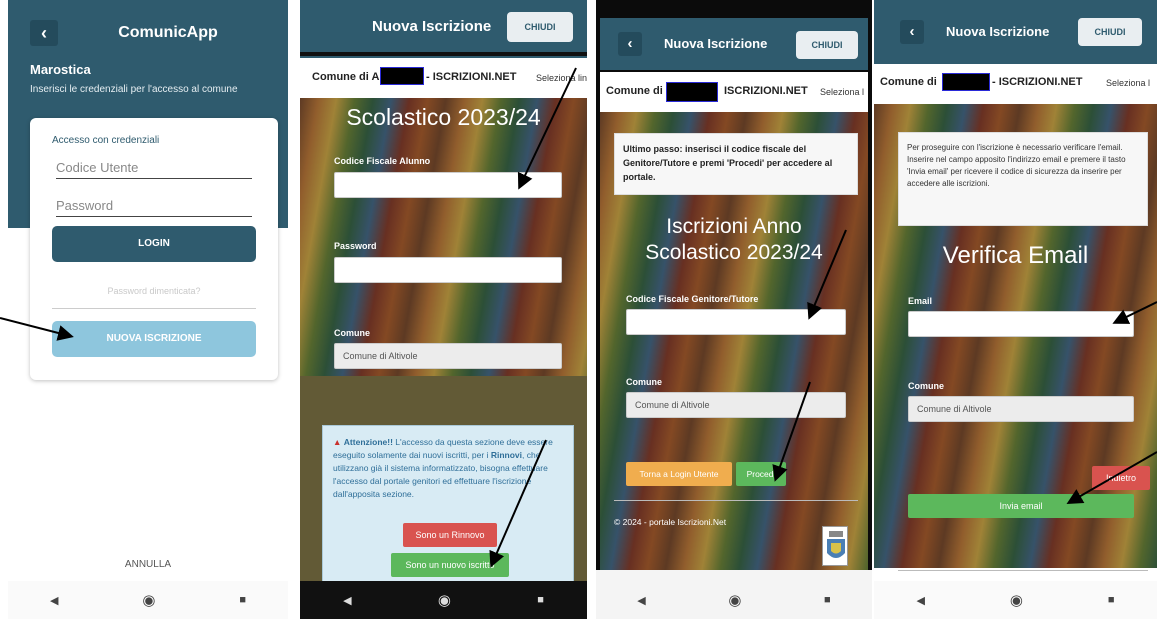  I want to click on email-label: Email, so click(920, 301).